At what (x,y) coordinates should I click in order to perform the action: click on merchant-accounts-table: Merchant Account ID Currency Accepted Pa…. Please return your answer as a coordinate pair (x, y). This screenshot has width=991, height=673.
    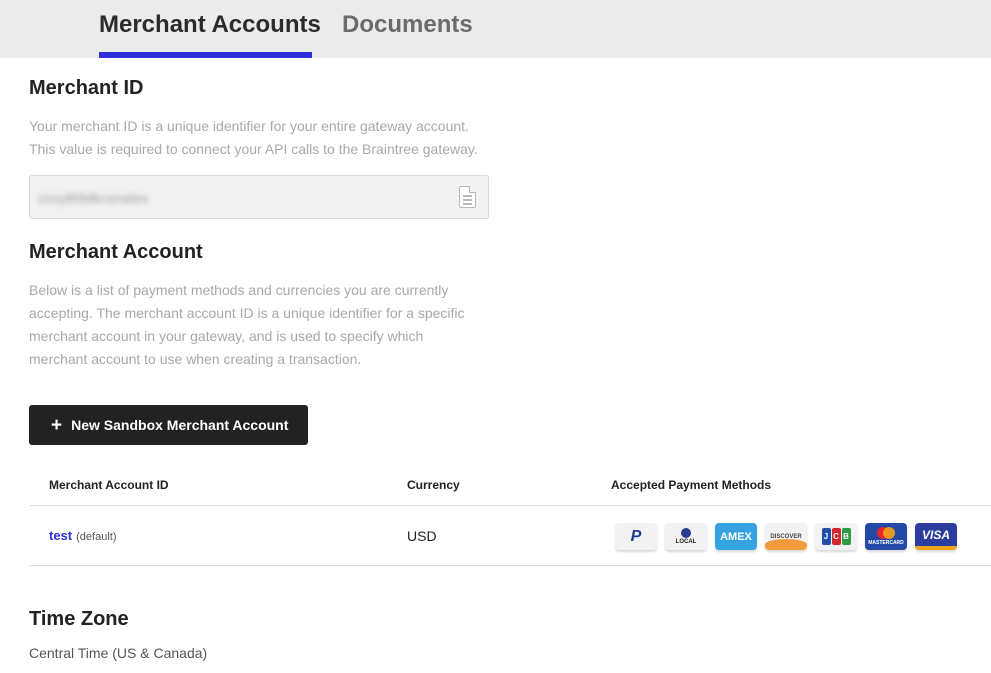
    Looking at the image, I should click on (510, 515).